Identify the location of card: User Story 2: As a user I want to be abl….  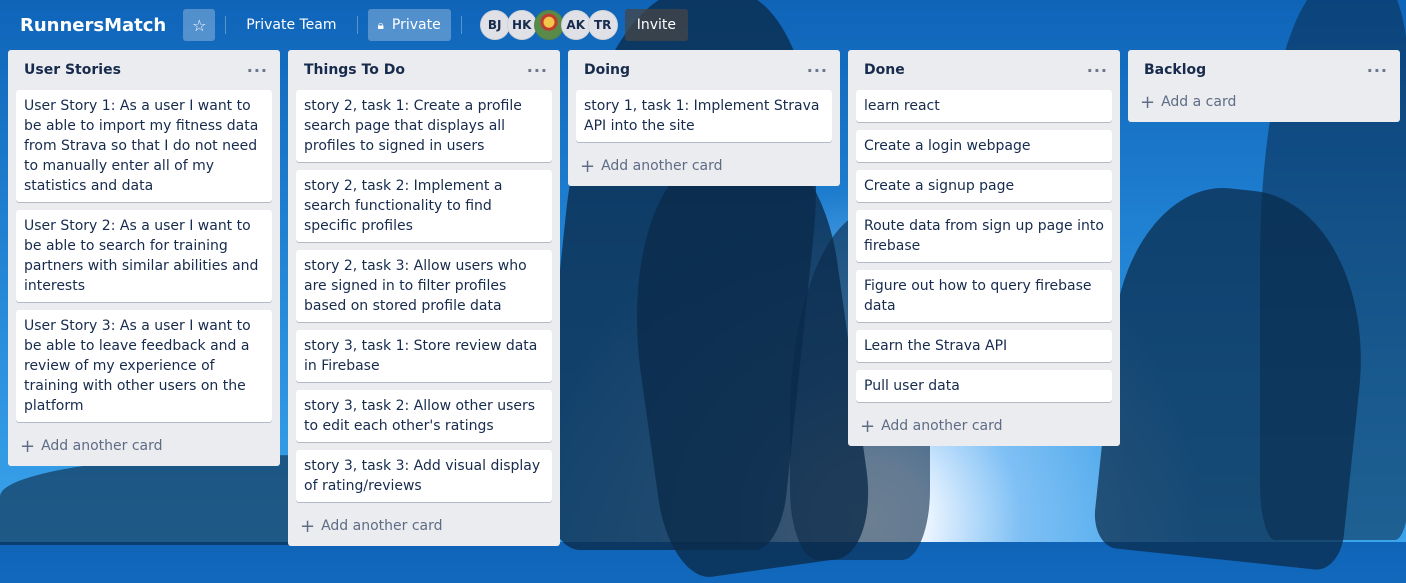
(144, 256).